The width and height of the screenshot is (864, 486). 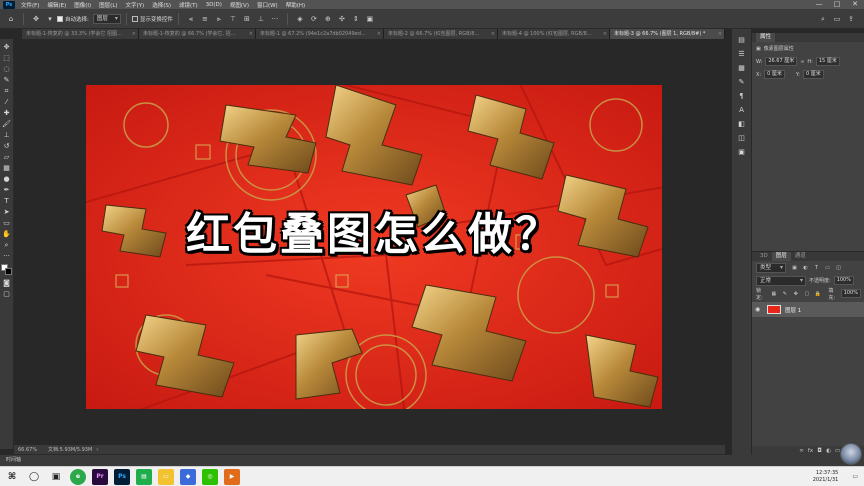 What do you see at coordinates (741, 68) in the screenshot?
I see `swatches-icon: ▦` at bounding box center [741, 68].